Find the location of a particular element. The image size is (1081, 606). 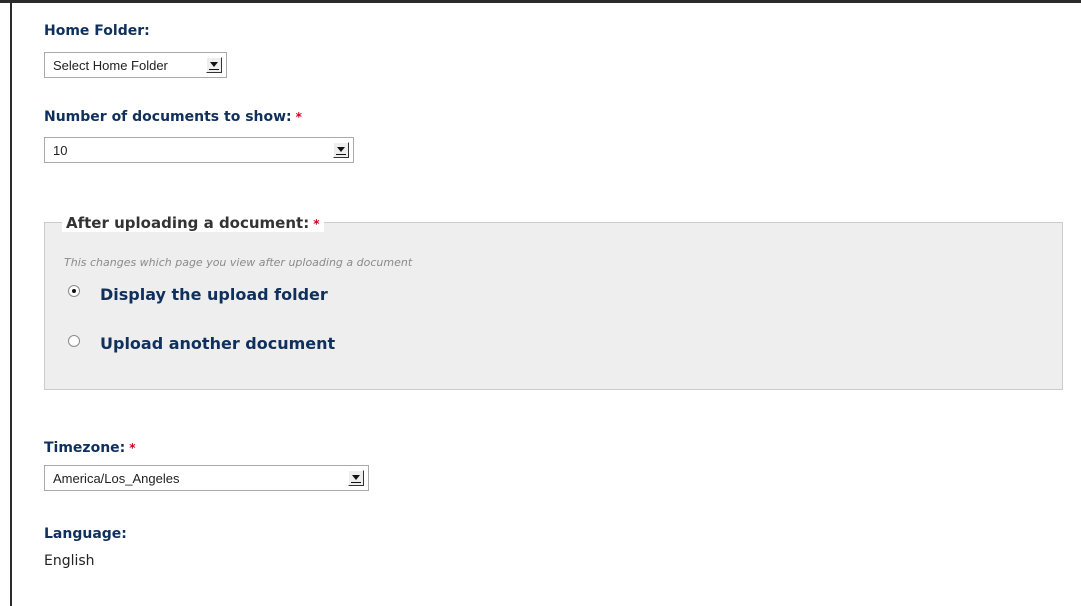

home-folder-label-text: Home Folder: is located at coordinates (97, 31).